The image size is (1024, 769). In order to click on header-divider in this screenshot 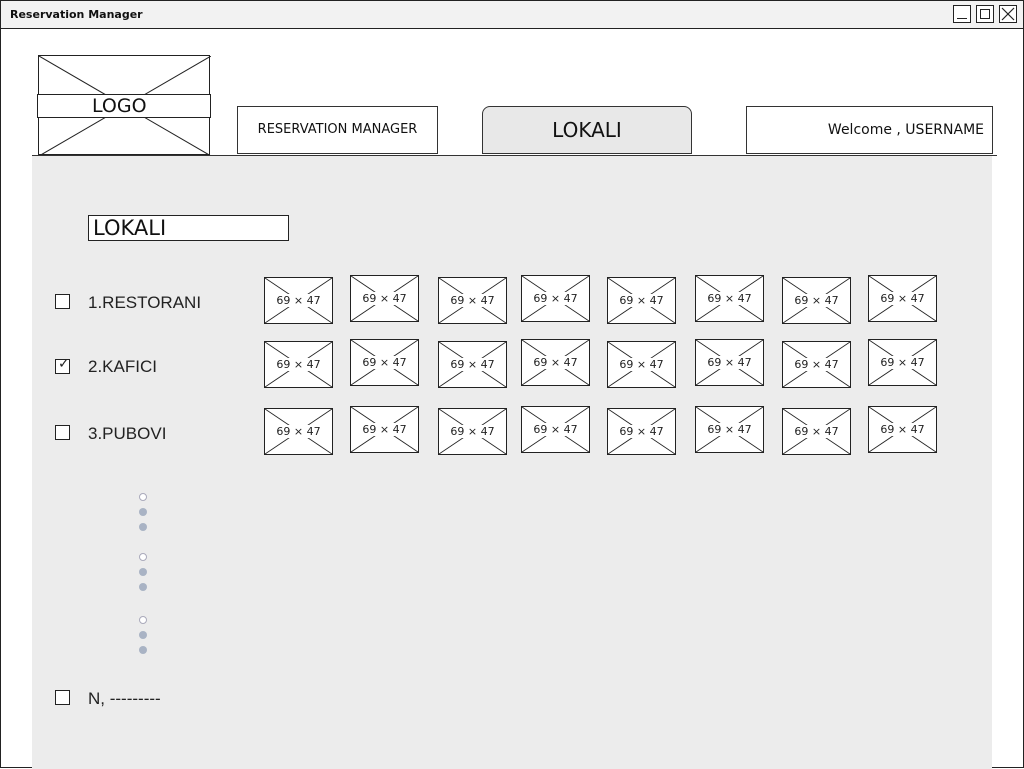, I will do `click(514, 155)`.